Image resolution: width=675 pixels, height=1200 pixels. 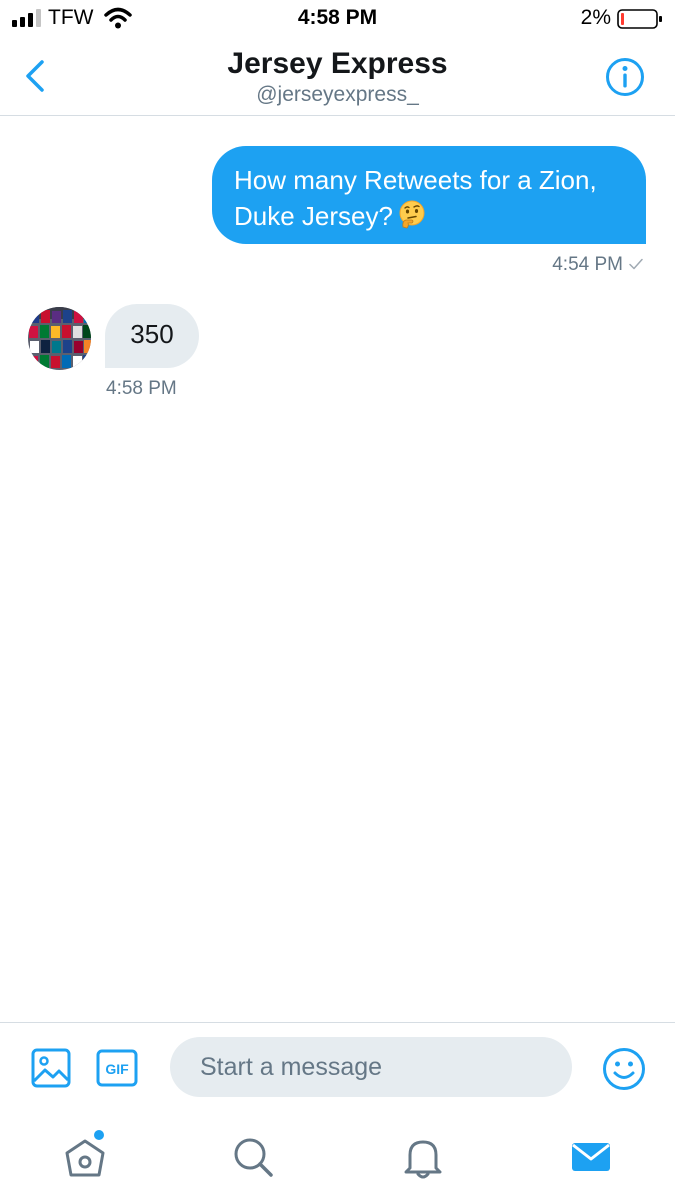 I want to click on tab-notifications, so click(x=423, y=1157).